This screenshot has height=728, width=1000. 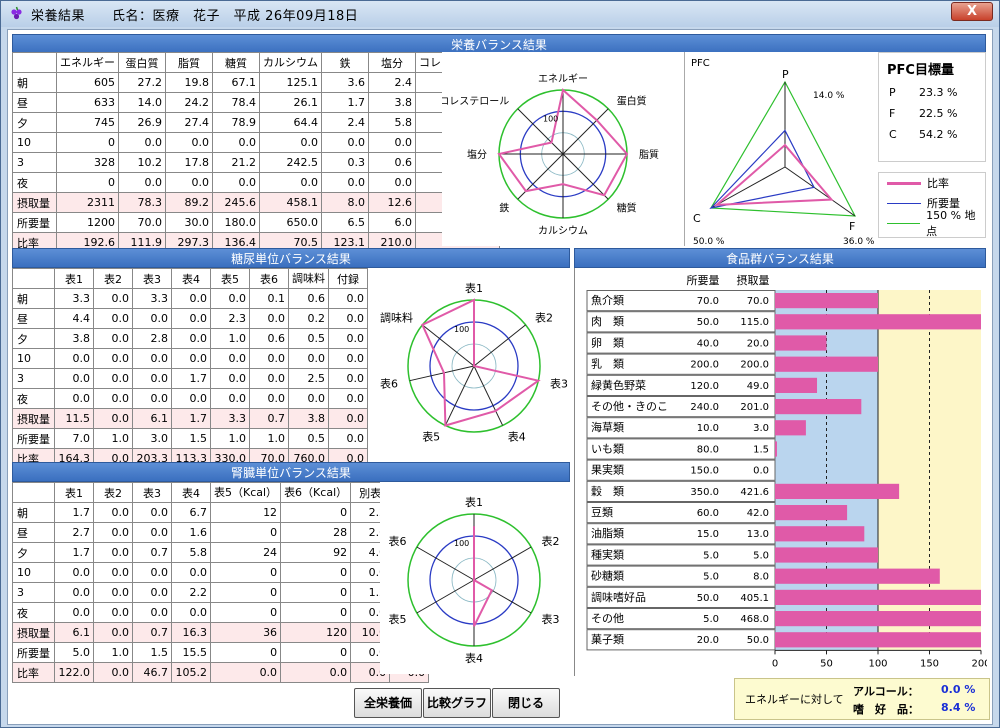 What do you see at coordinates (189, 162) in the screenshot?
I see `table-cell: 17.8` at bounding box center [189, 162].